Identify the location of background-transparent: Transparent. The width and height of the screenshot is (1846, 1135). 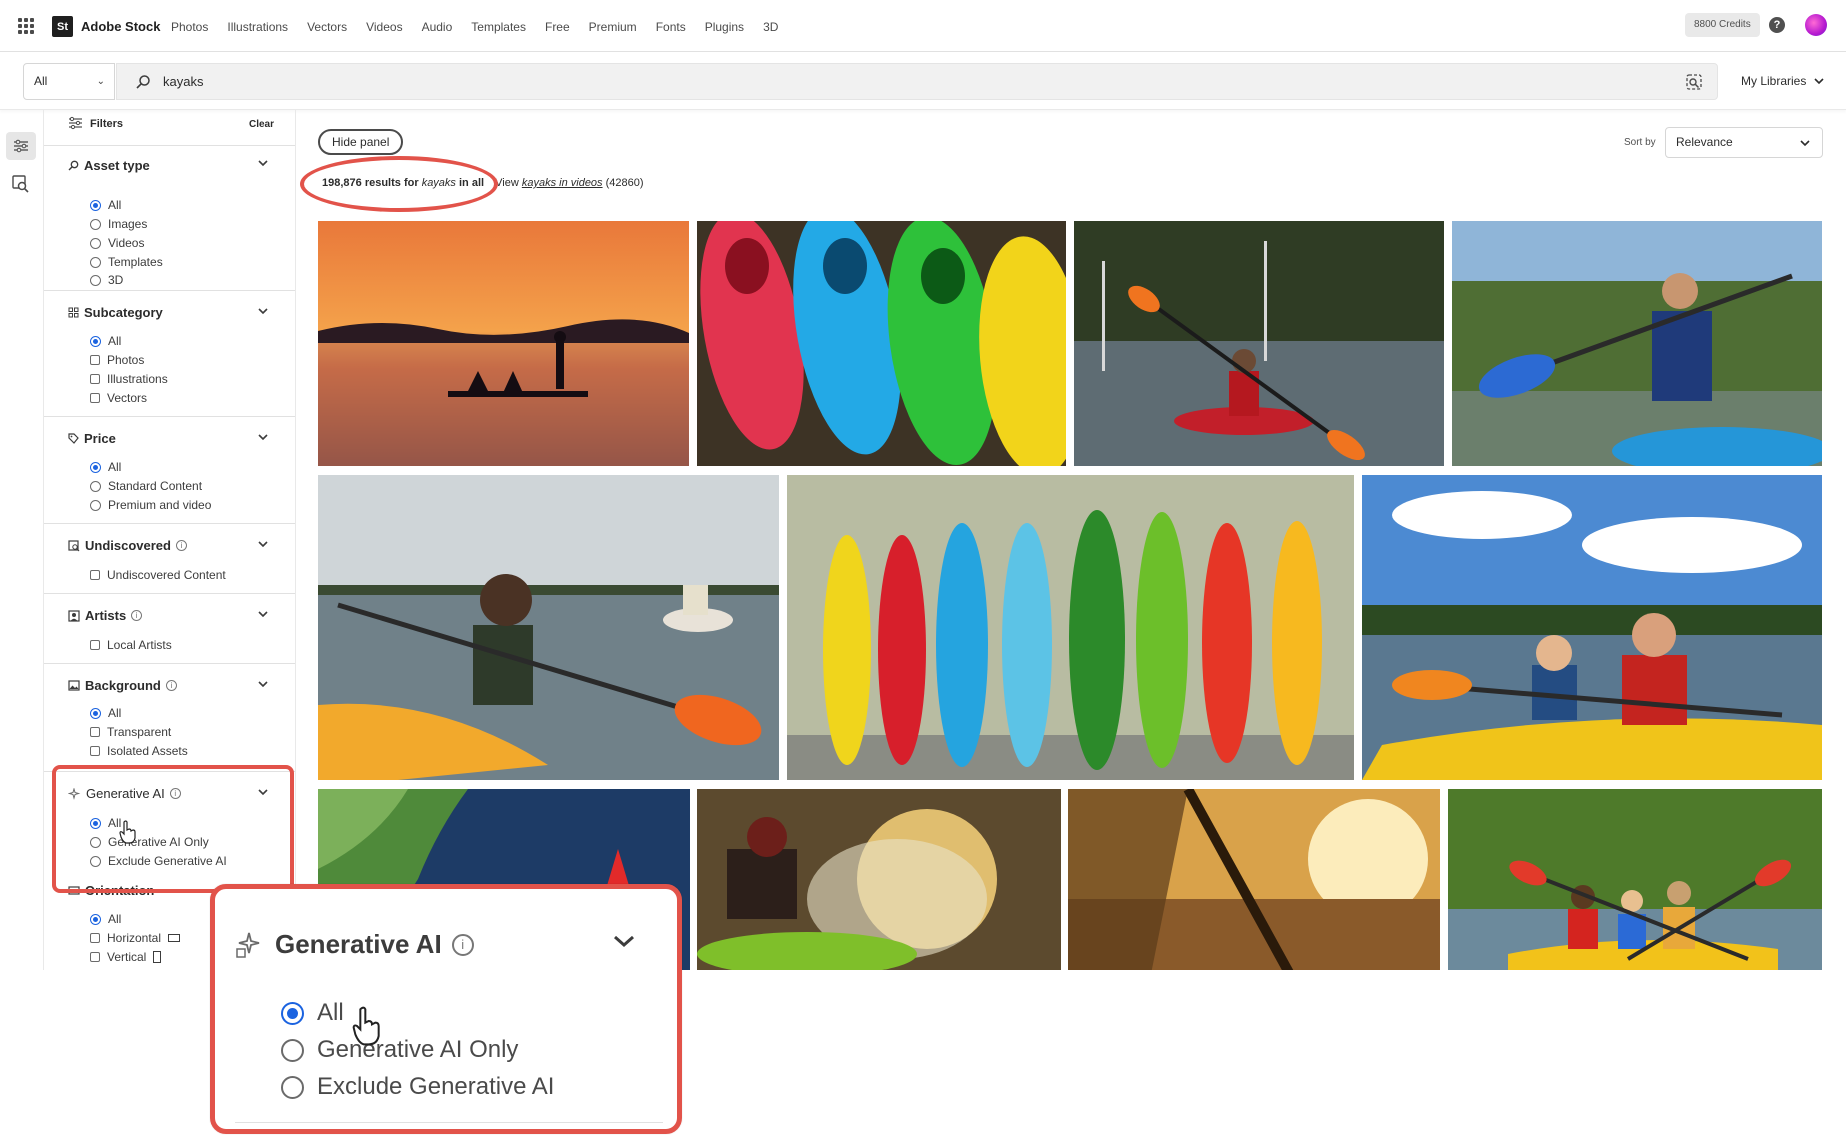
(130, 732).